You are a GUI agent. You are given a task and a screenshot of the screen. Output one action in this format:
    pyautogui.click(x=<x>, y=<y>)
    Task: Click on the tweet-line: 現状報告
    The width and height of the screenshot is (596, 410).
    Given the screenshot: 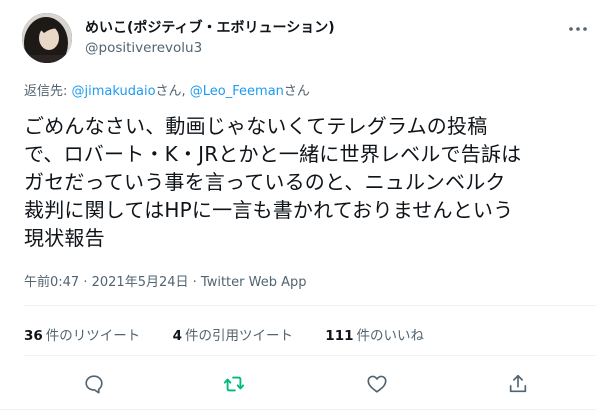 What is the action you would take?
    pyautogui.click(x=64, y=238)
    